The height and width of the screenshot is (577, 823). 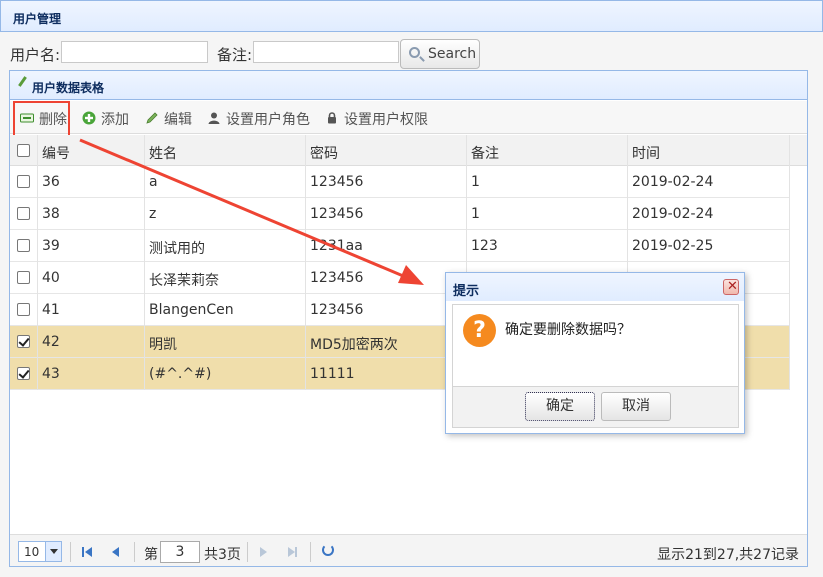 I want to click on dialog-footer: 确定 取消, so click(x=595, y=407).